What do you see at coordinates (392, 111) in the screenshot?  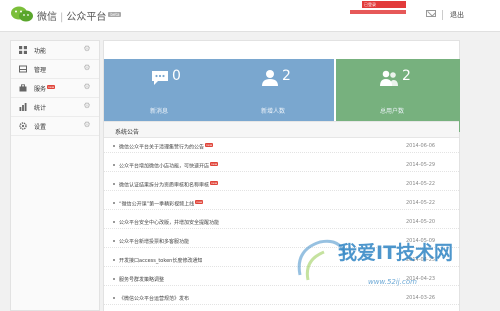 I see `total-users-label: 总用户数` at bounding box center [392, 111].